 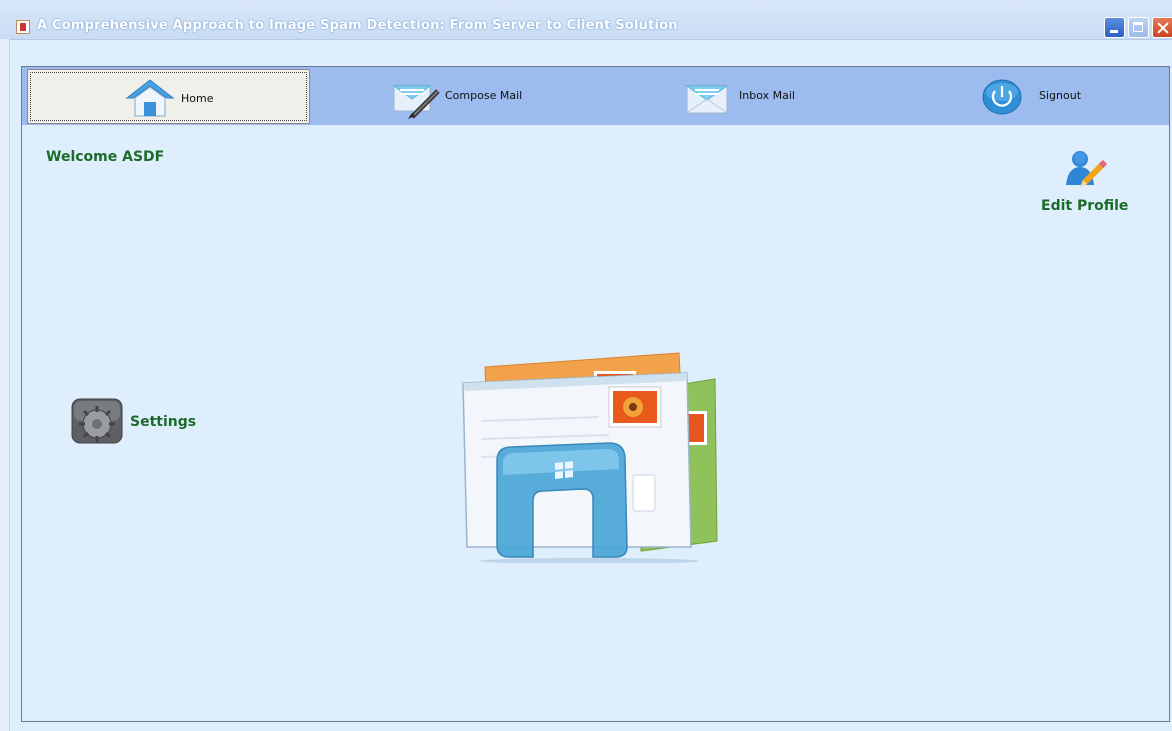 What do you see at coordinates (707, 99) in the screenshot?
I see `inbox-mail-icon` at bounding box center [707, 99].